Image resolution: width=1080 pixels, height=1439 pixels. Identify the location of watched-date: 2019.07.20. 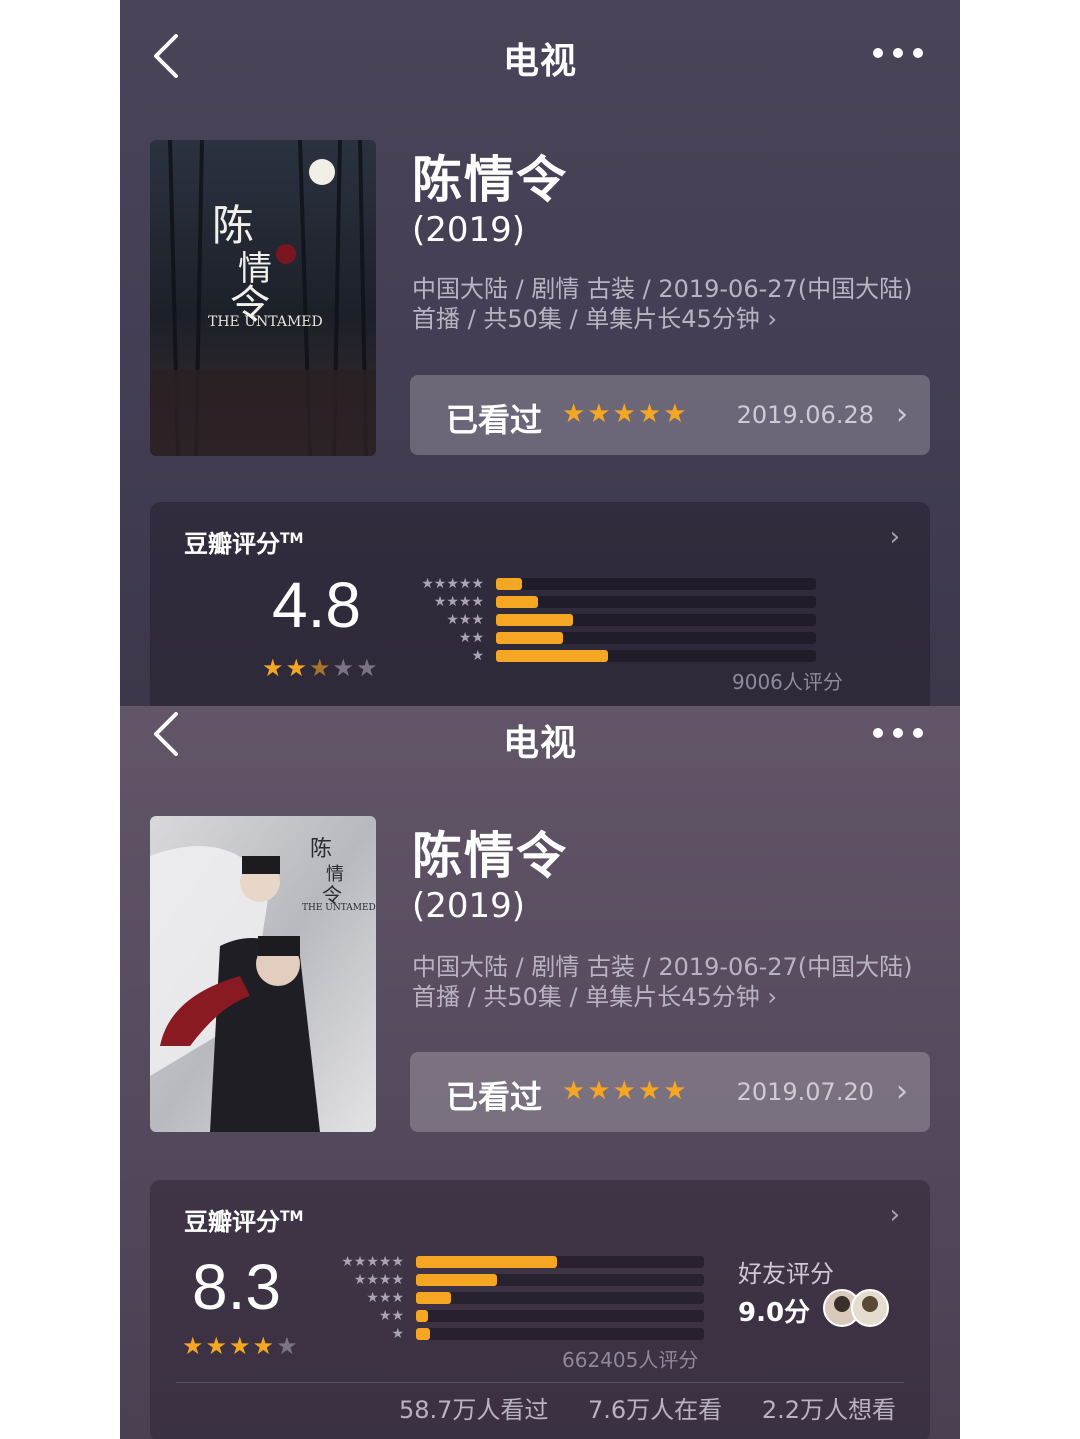
(805, 1092).